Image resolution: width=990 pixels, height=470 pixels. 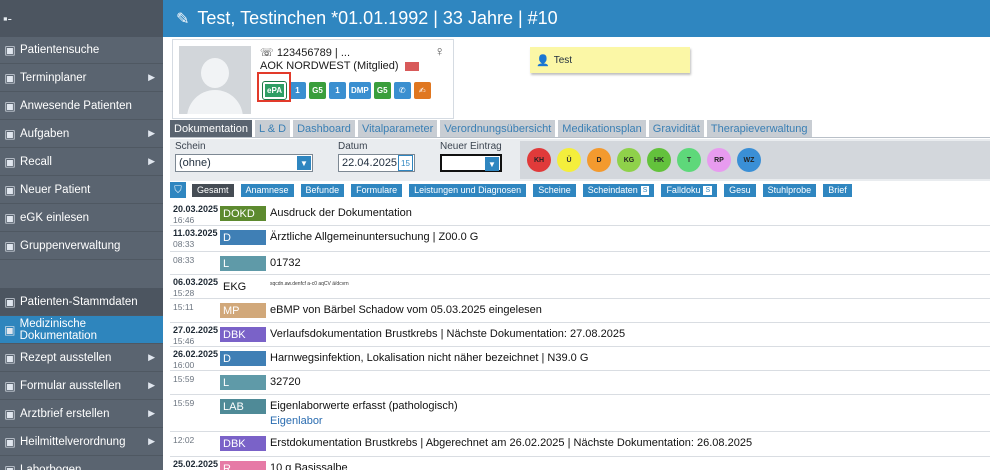 I want to click on avatar, so click(x=215, y=80).